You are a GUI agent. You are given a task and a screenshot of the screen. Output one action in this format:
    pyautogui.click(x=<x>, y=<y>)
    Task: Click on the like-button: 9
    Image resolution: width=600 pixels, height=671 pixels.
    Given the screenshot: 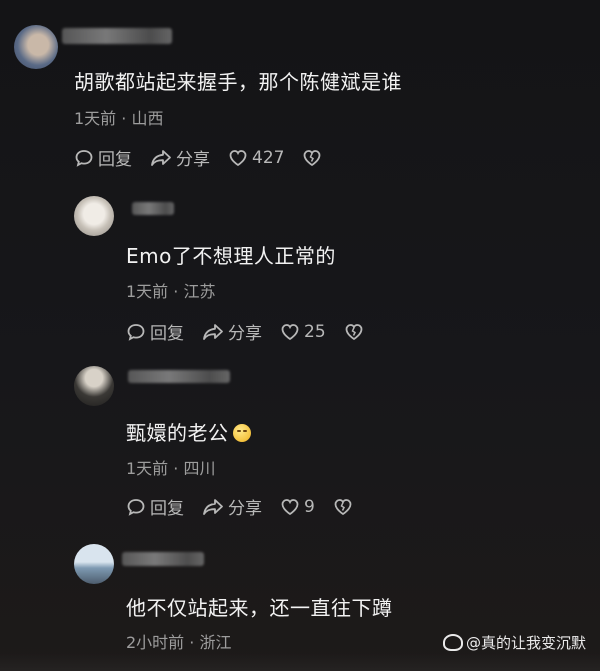 What is the action you would take?
    pyautogui.click(x=297, y=507)
    